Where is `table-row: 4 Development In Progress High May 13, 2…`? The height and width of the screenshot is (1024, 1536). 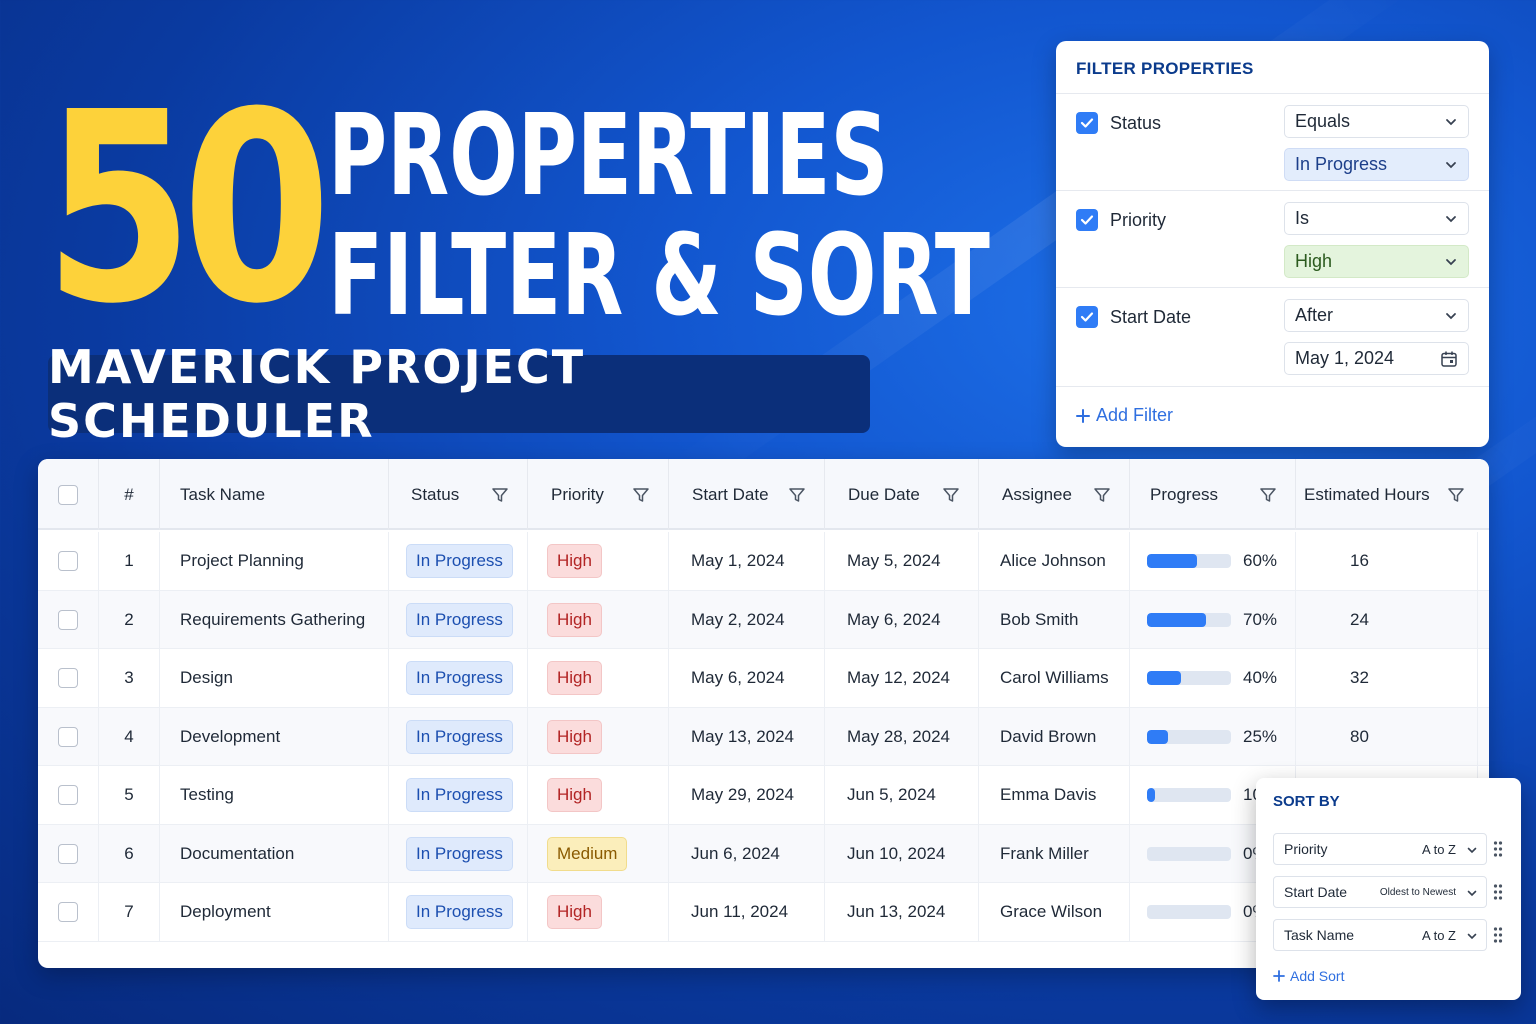 table-row: 4 Development In Progress High May 13, 2… is located at coordinates (763, 736).